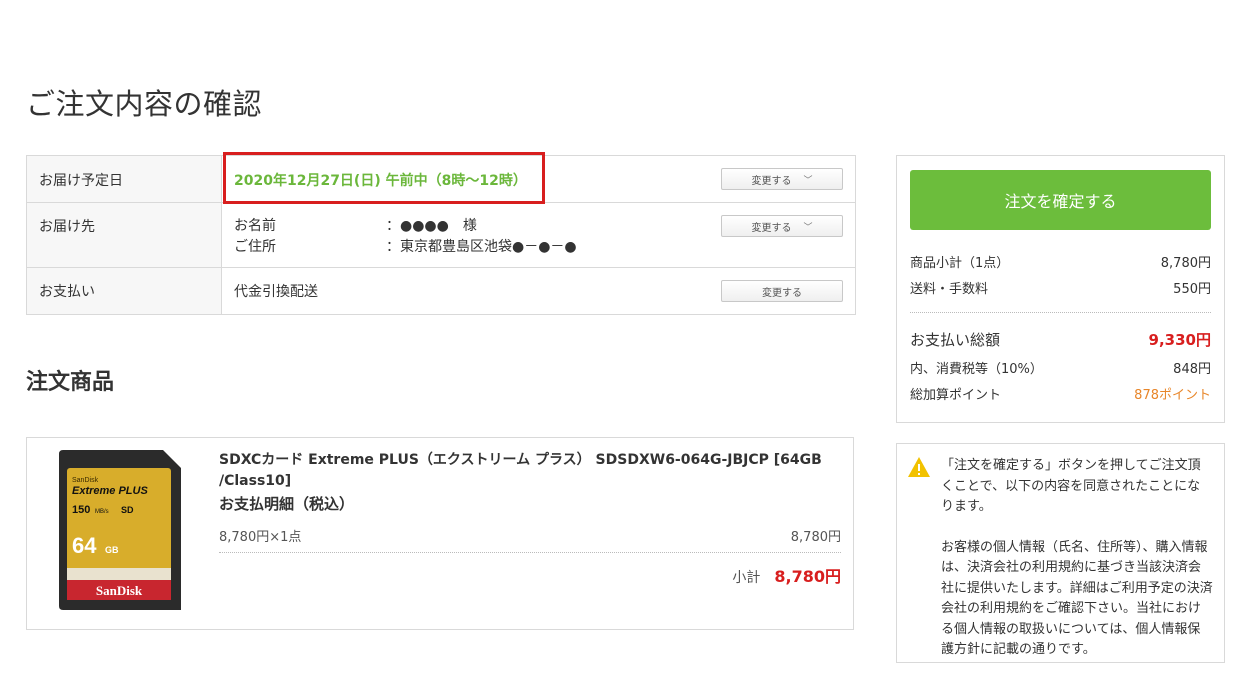  What do you see at coordinates (124, 291) in the screenshot?
I see `payment-label: お支払い` at bounding box center [124, 291].